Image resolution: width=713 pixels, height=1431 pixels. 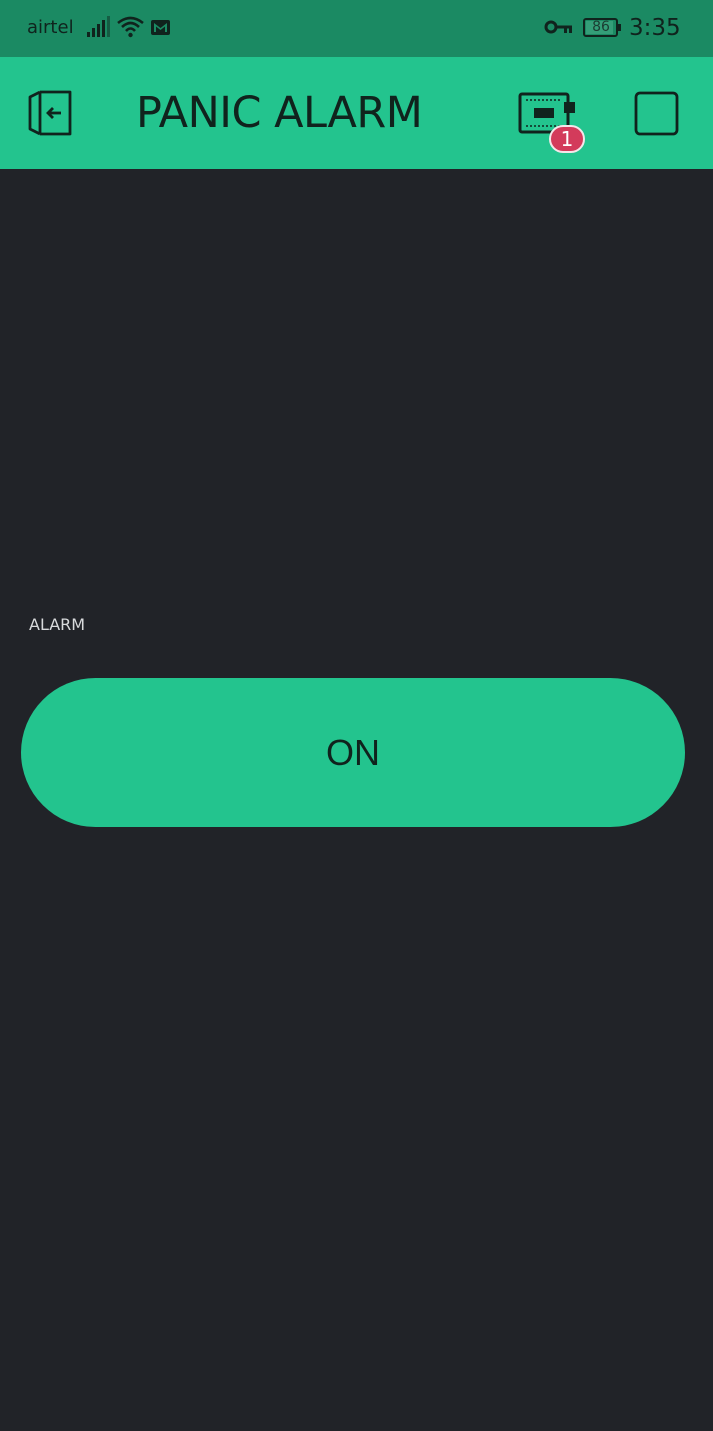 I want to click on alarm-toggle-button: ON, so click(x=353, y=752).